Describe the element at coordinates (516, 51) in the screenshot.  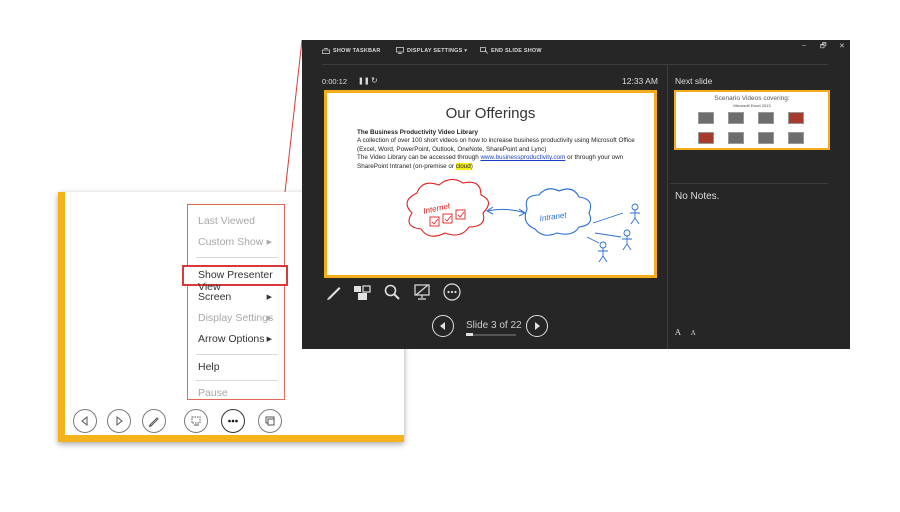
I see `end-slide-show-button: END SLIDE SHOW` at that location.